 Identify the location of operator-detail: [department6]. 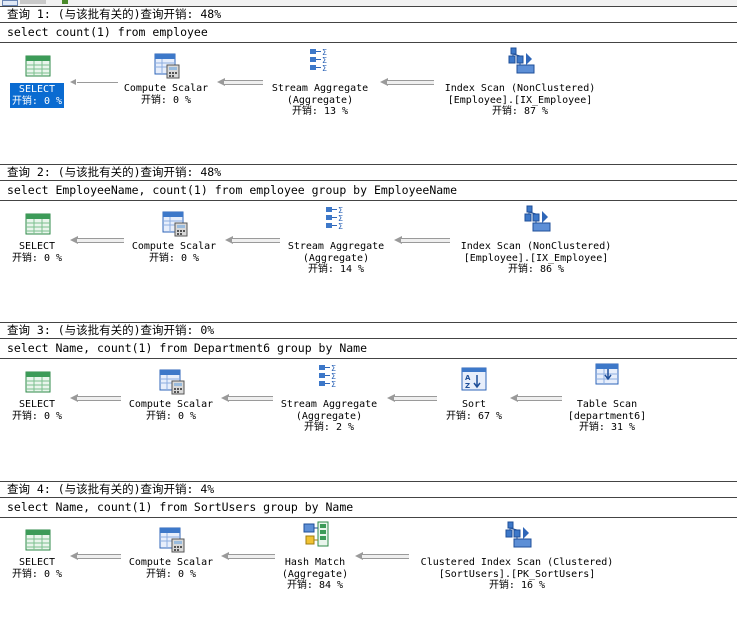
(607, 416).